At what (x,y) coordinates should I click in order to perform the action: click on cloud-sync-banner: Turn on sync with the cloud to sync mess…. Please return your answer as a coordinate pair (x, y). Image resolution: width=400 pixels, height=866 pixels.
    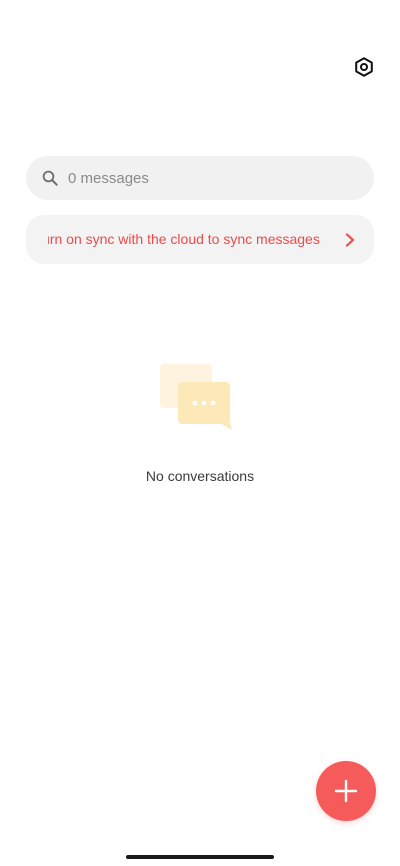
    Looking at the image, I should click on (200, 239).